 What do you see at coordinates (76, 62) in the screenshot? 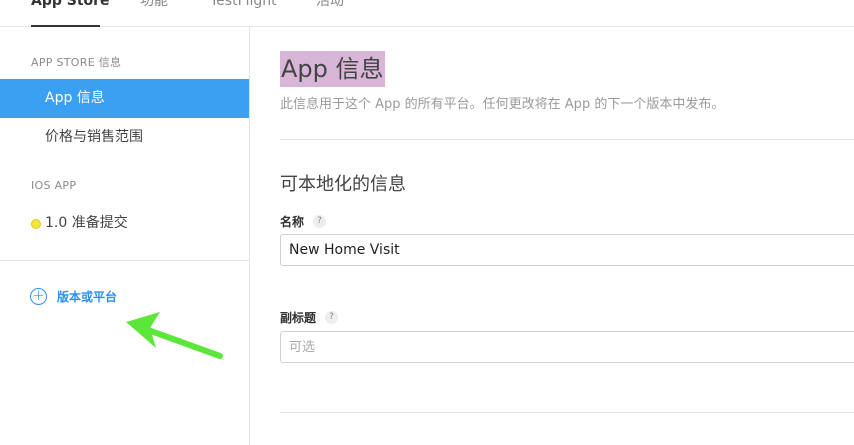
I see `section-label-app-store: APP STORE 信息` at bounding box center [76, 62].